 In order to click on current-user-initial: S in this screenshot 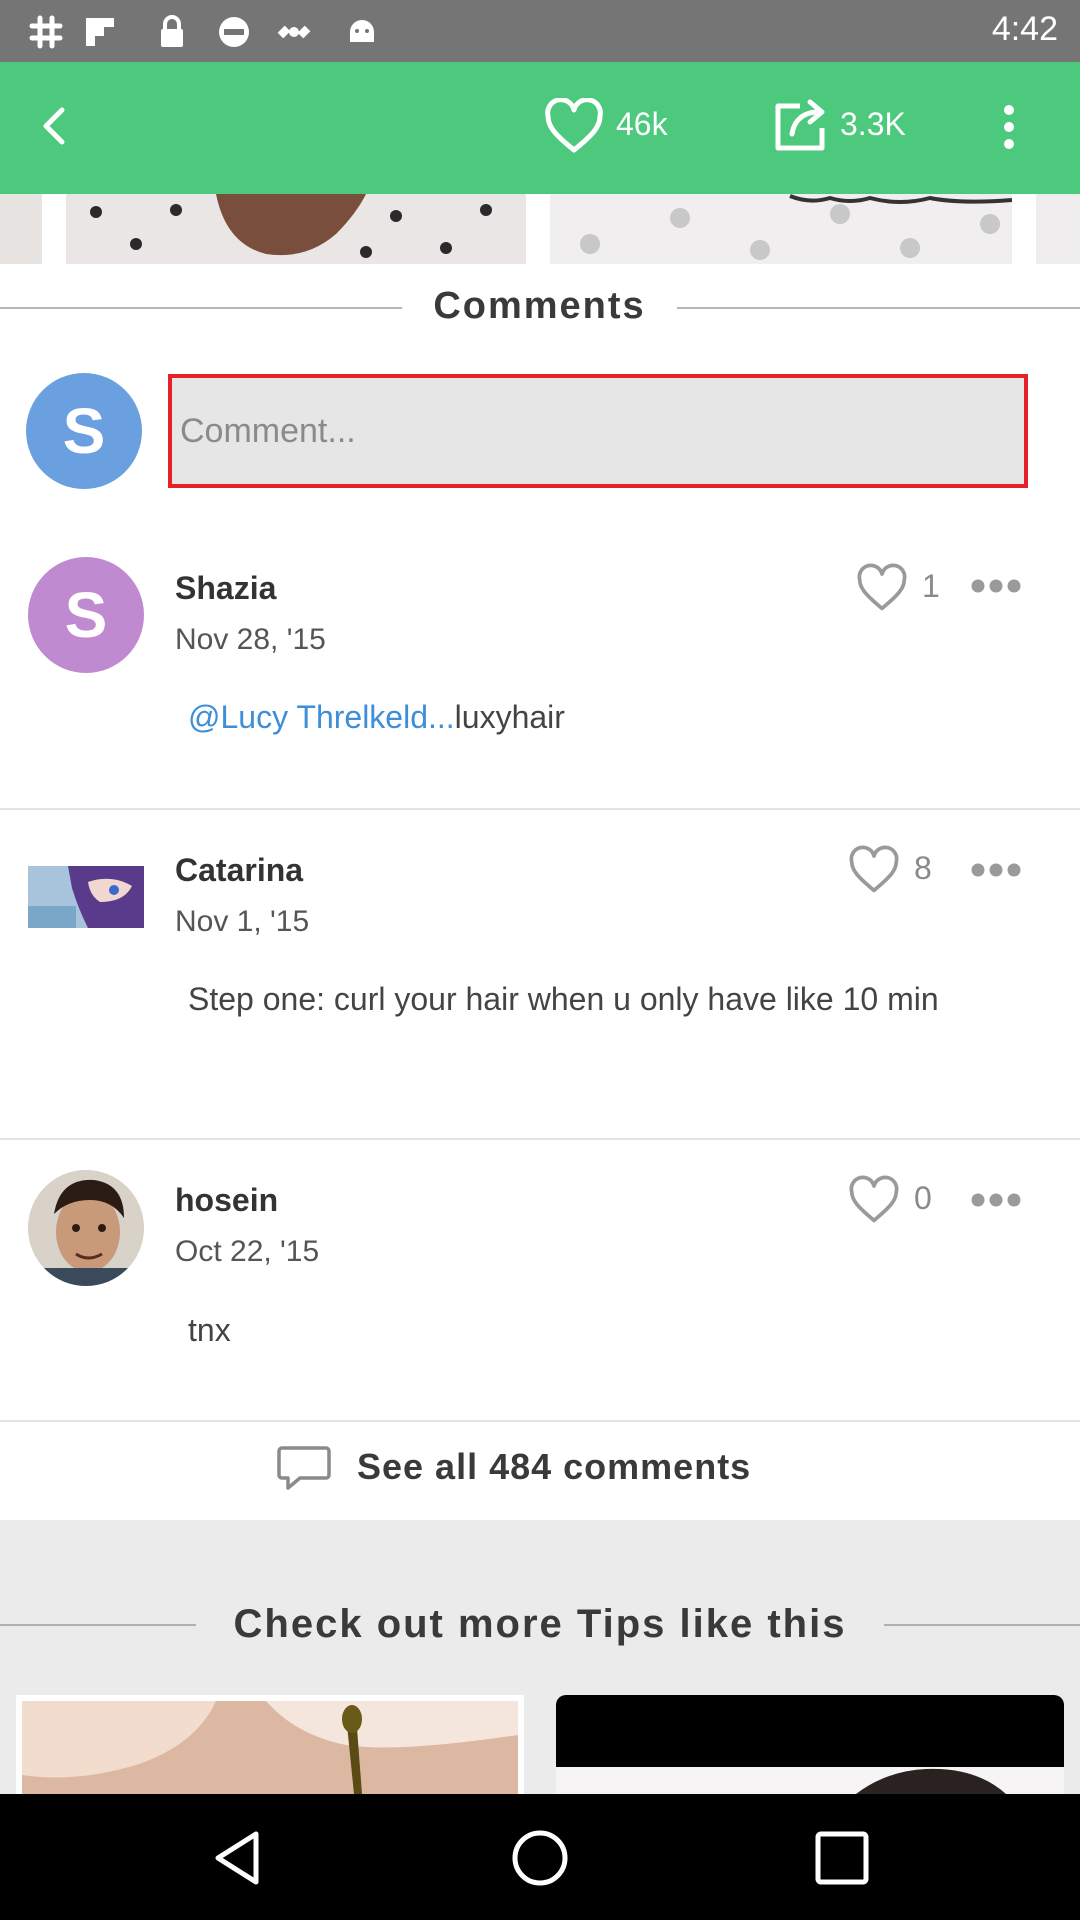, I will do `click(84, 431)`.